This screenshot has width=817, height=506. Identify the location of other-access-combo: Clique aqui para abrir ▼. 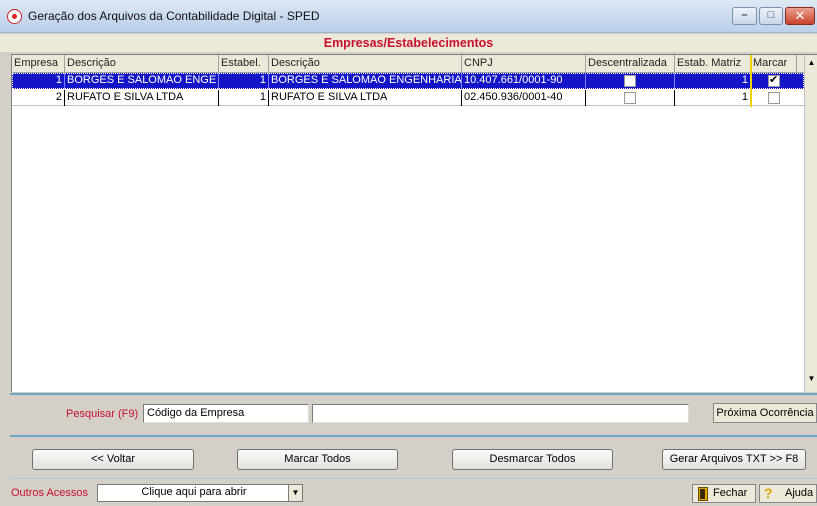
(200, 493).